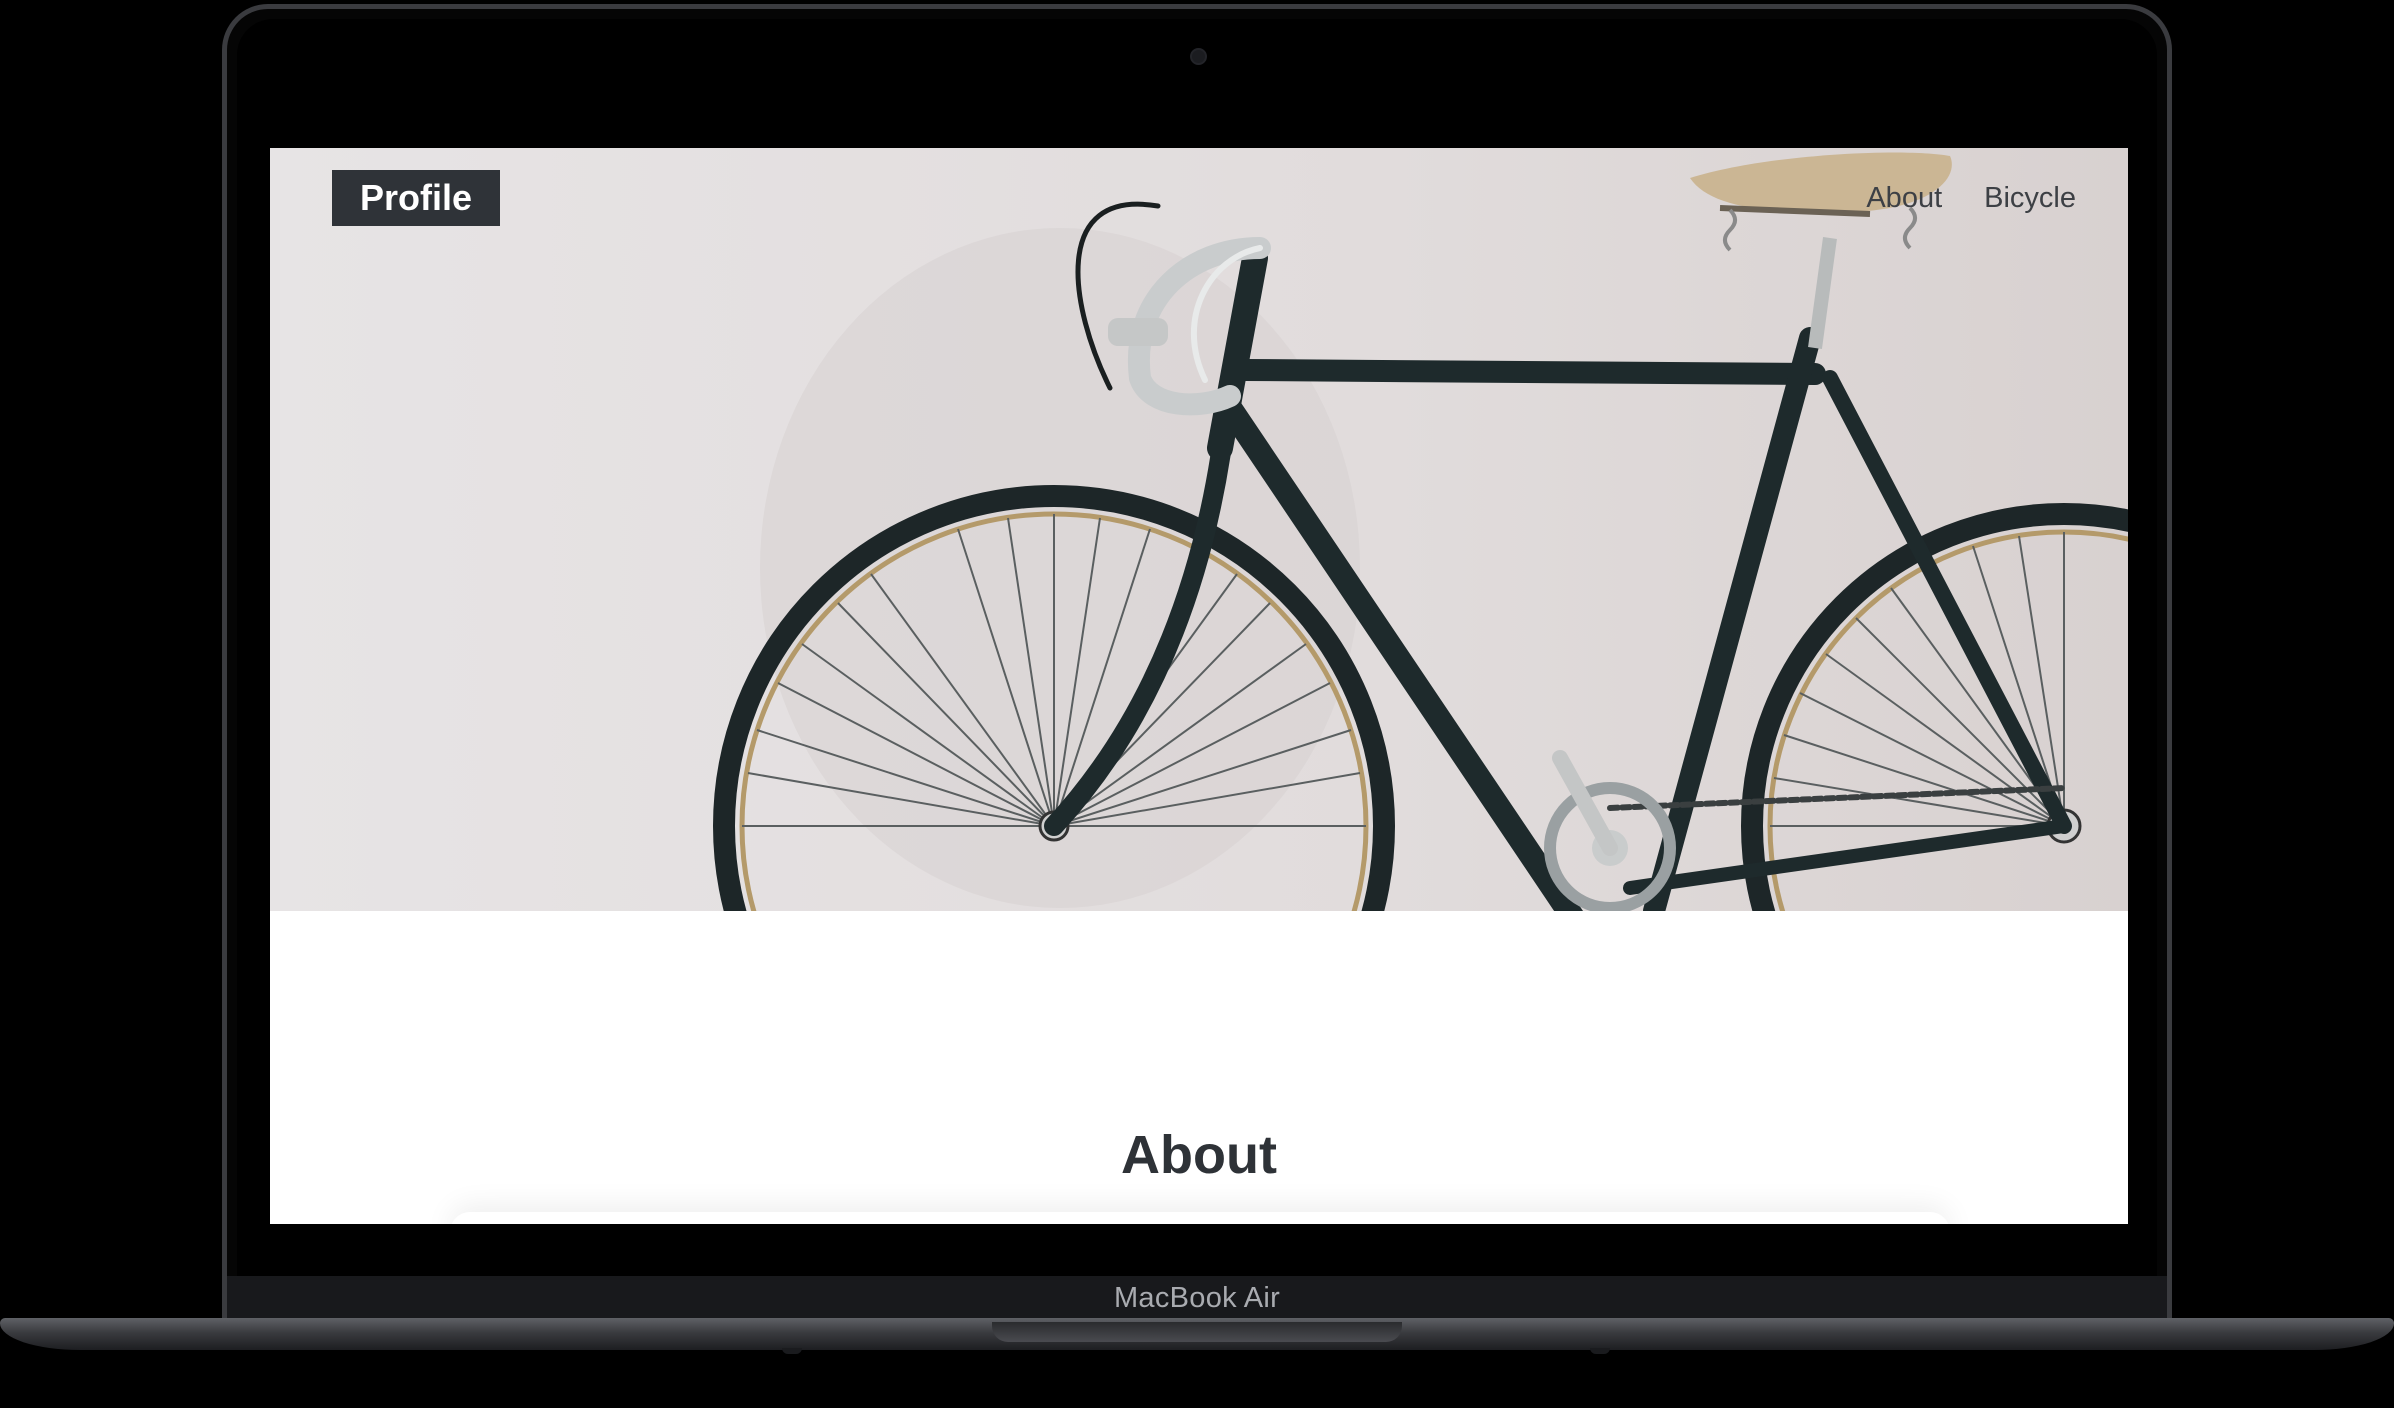 This screenshot has width=2394, height=1408. What do you see at coordinates (792, 1351) in the screenshot?
I see `laptop-foot-left` at bounding box center [792, 1351].